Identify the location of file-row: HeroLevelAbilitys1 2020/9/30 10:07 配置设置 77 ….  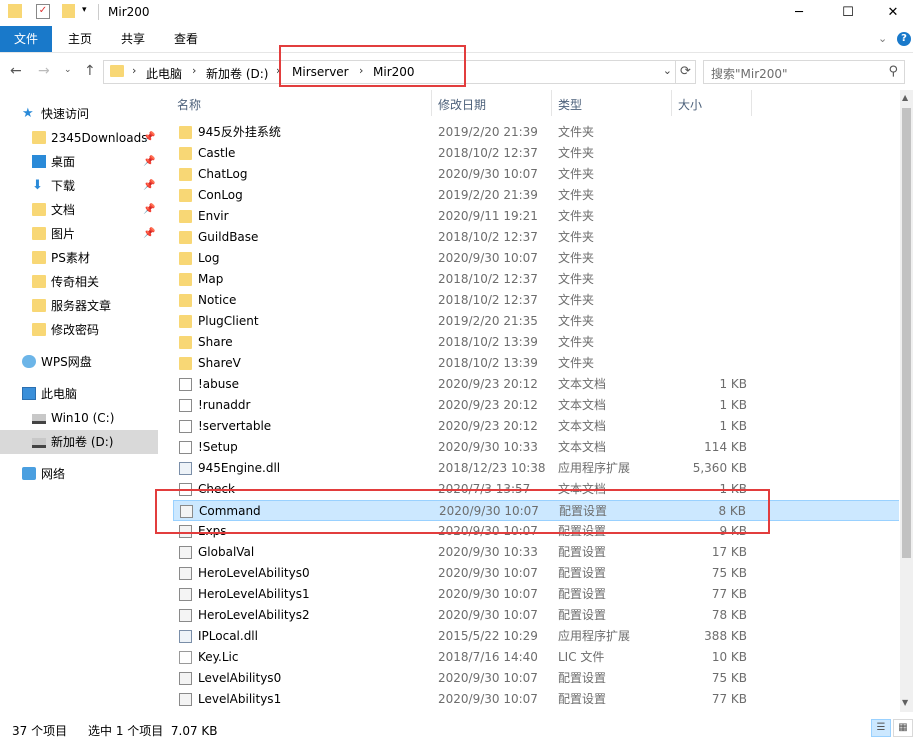
(536, 594).